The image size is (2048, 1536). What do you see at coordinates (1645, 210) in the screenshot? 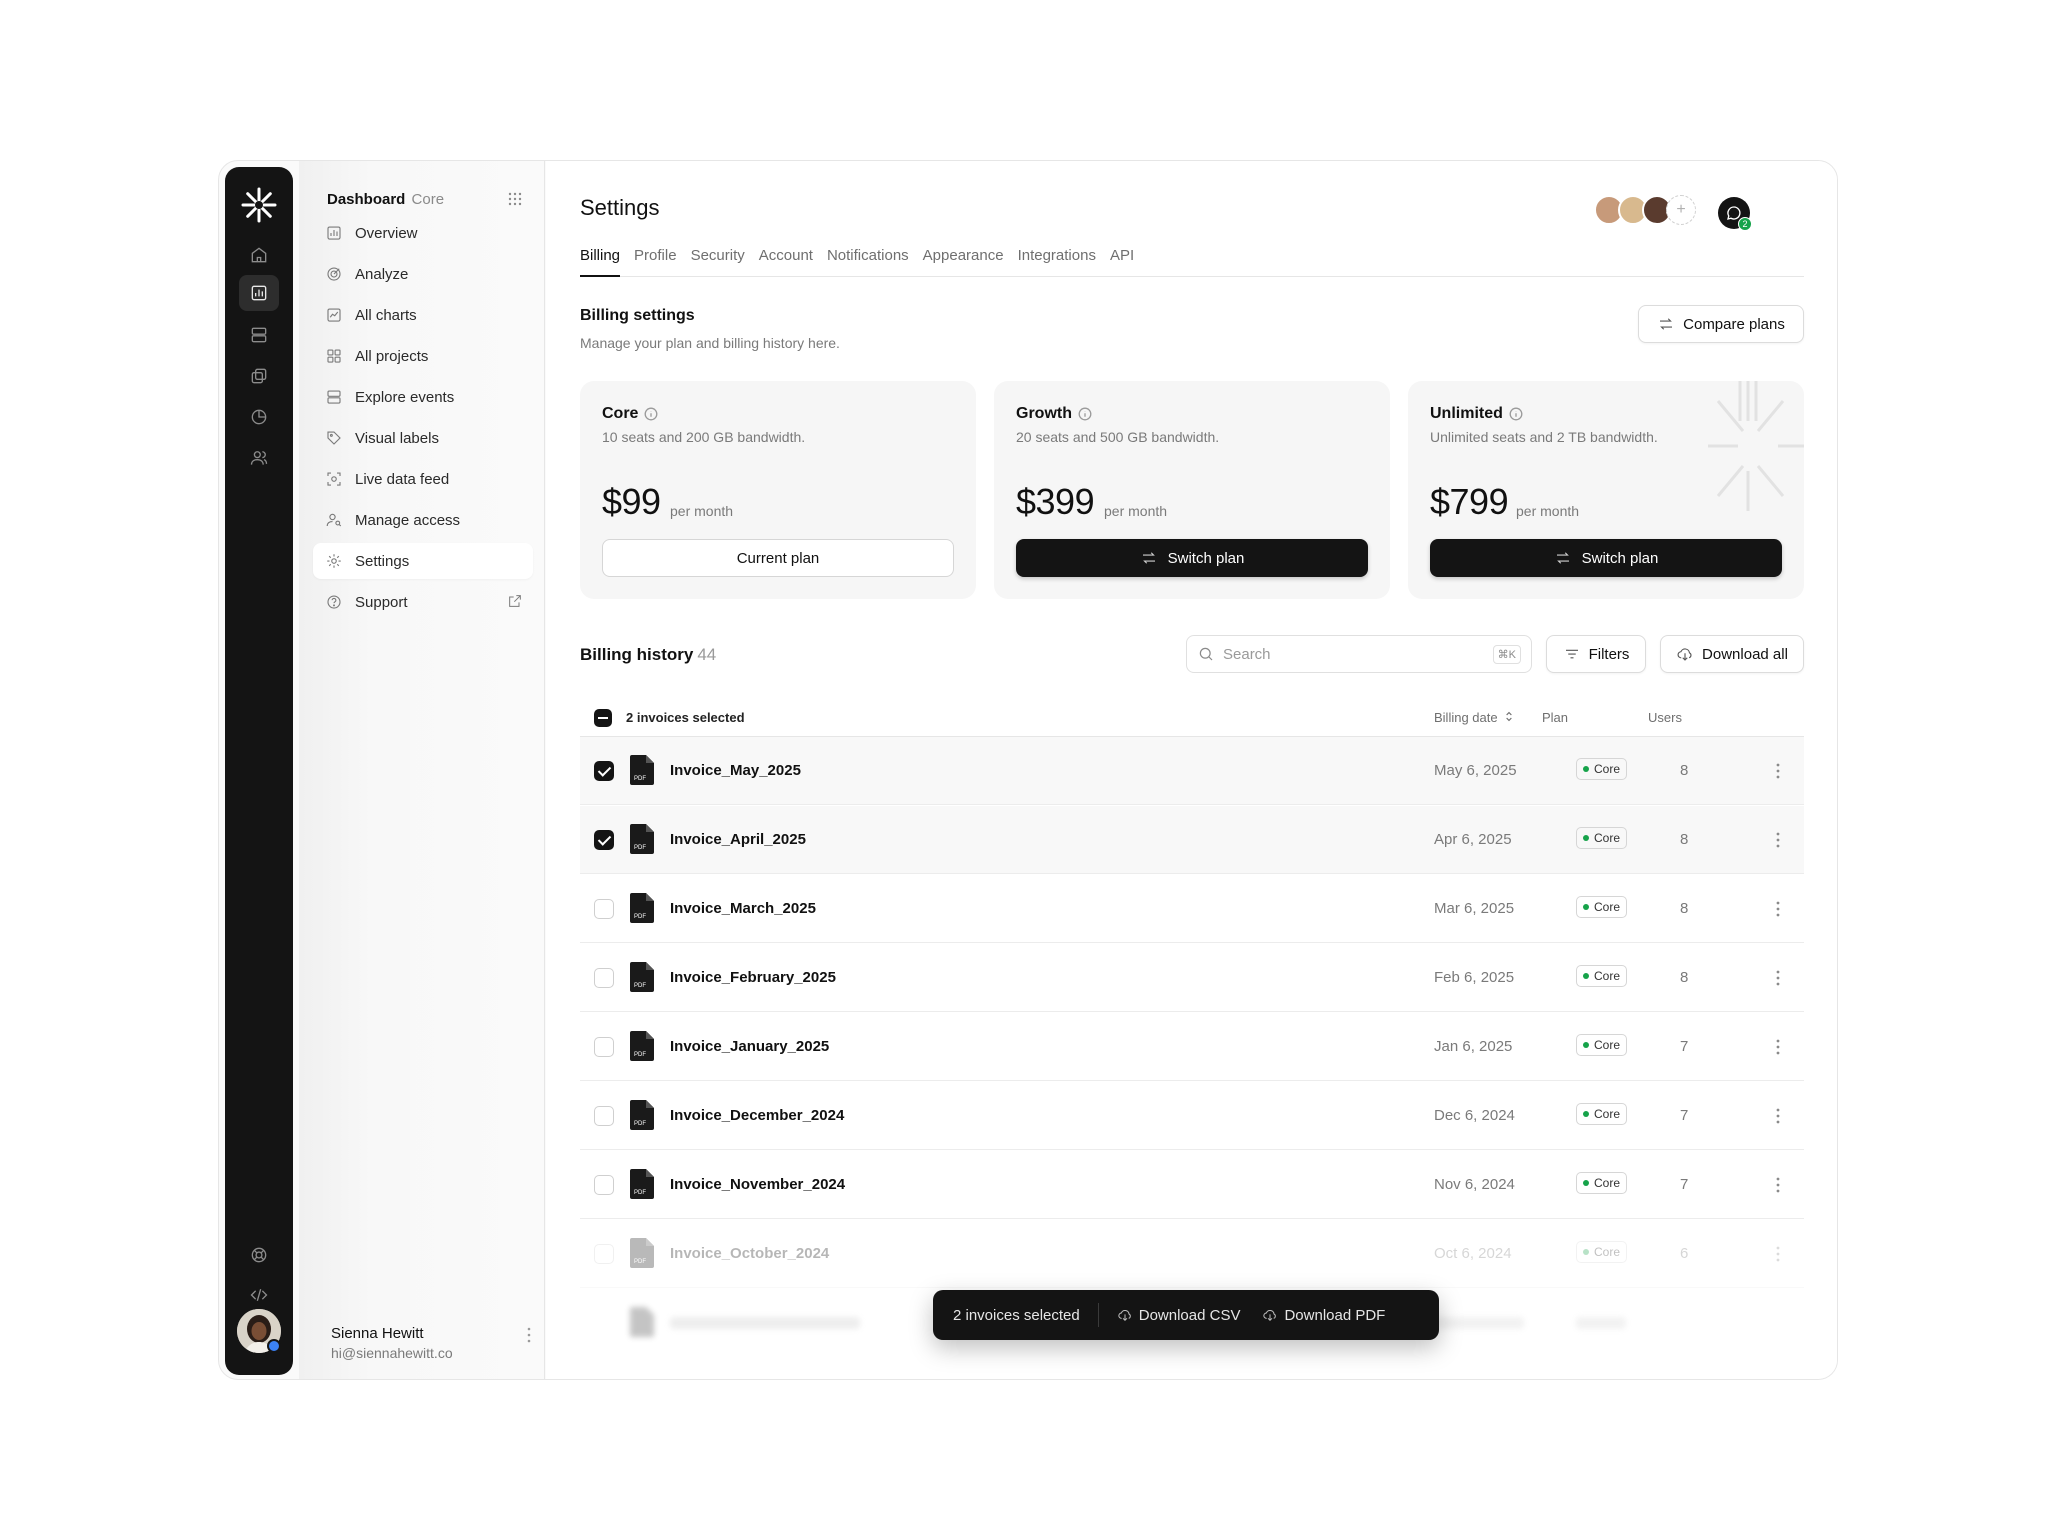
I see `team-avatars: +` at bounding box center [1645, 210].